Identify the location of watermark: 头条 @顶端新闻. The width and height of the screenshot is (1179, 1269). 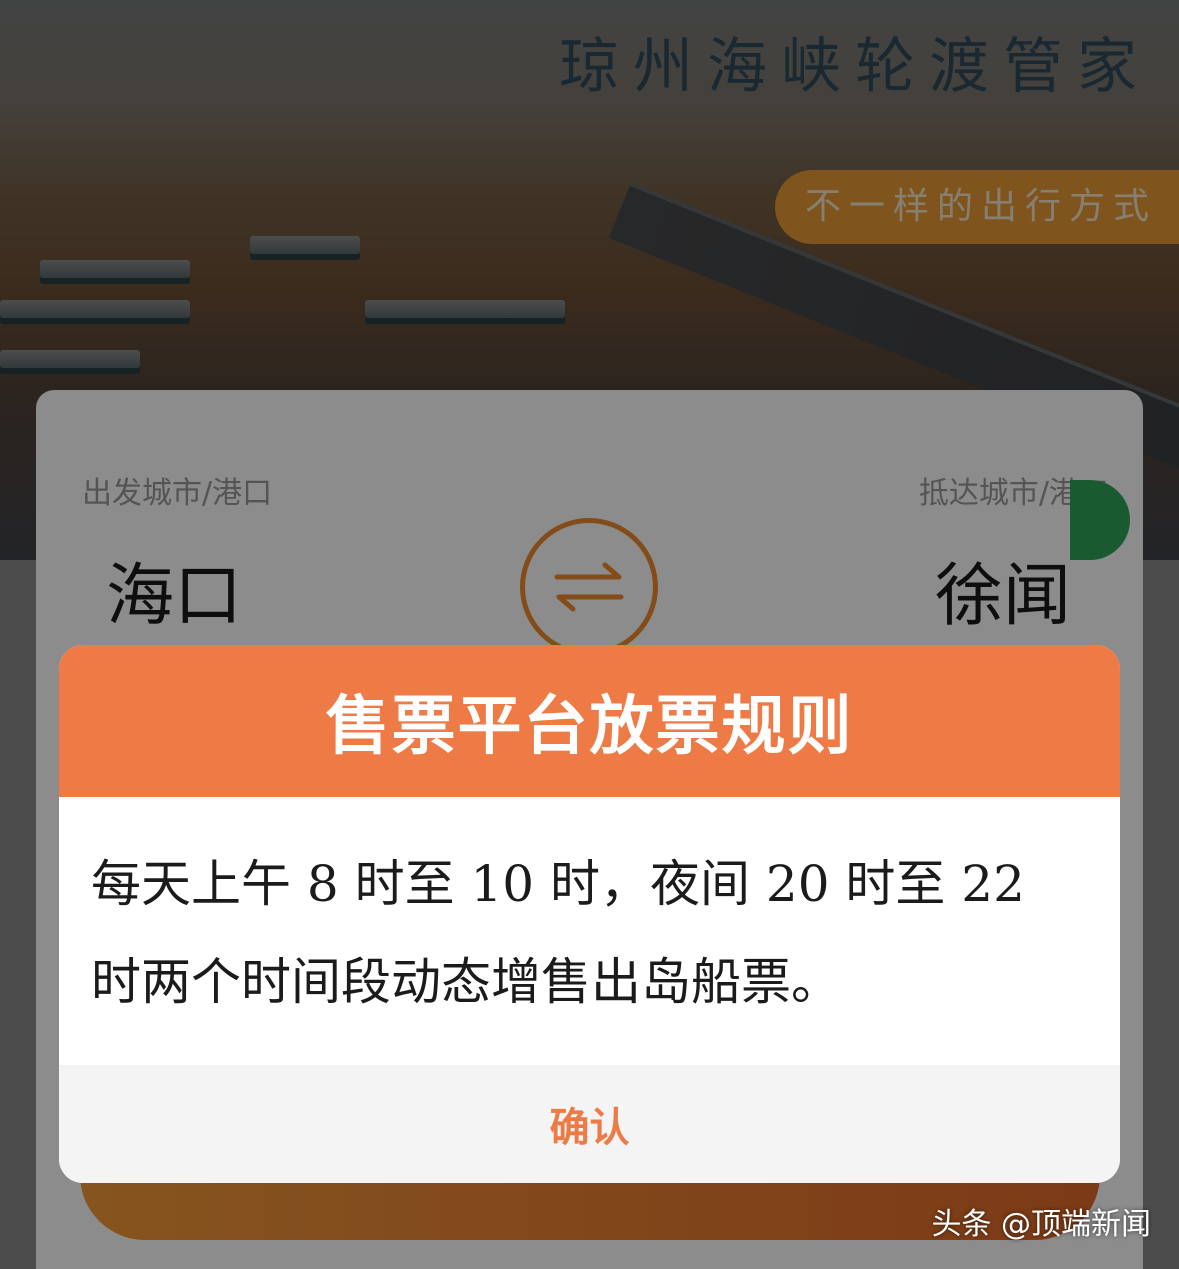
(1041, 1224).